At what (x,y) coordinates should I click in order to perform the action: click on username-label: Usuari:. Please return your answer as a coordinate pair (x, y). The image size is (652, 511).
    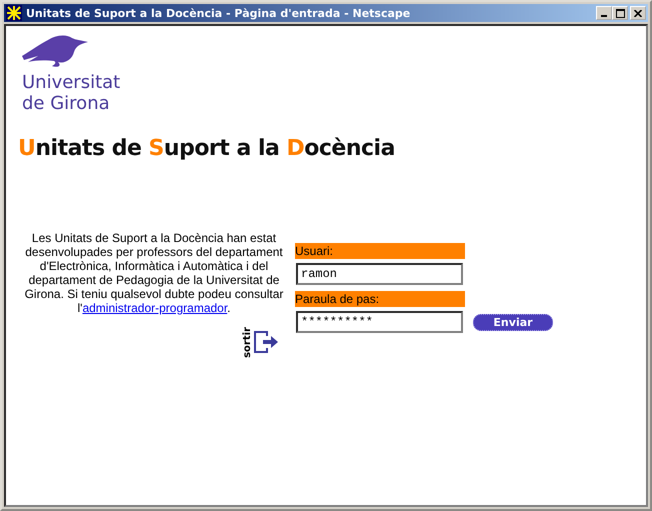
    Looking at the image, I should click on (380, 251).